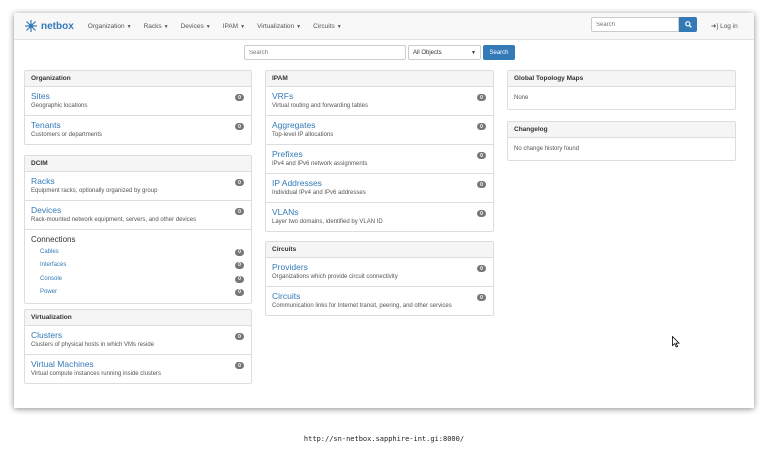 The width and height of the screenshot is (768, 458). I want to click on nav-label: IPAM, so click(230, 26).